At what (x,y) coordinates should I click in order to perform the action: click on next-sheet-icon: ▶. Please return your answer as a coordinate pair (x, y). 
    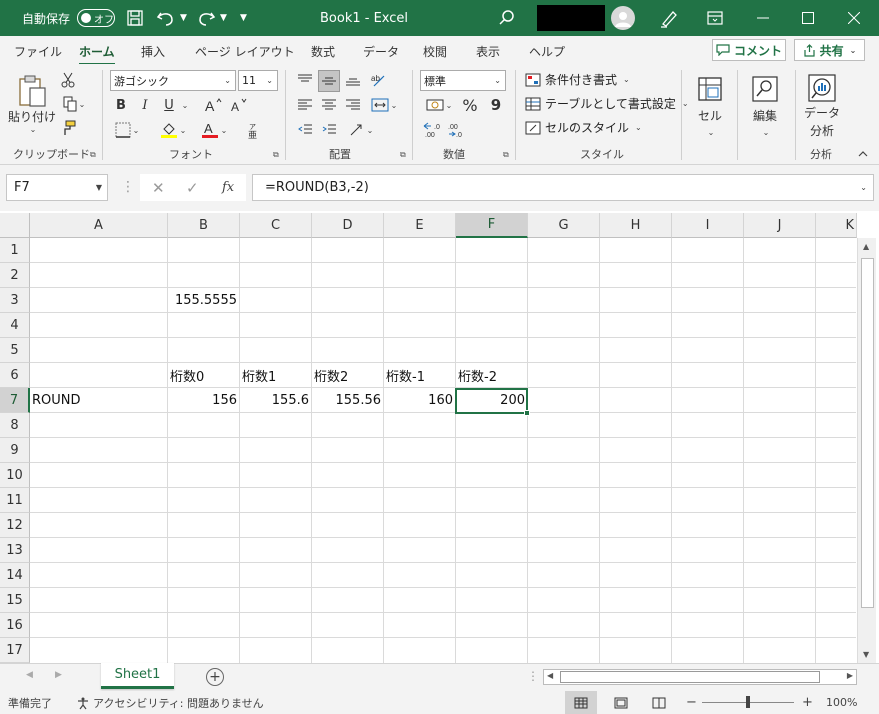
    Looking at the image, I should click on (58, 675).